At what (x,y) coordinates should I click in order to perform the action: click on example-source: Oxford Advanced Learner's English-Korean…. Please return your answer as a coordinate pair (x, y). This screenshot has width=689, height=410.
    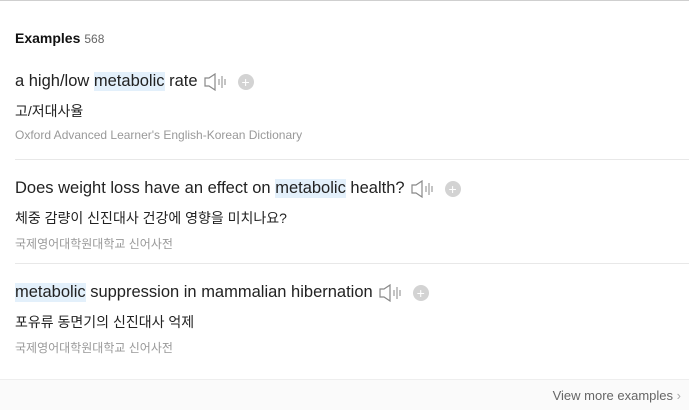
    Looking at the image, I should click on (159, 135).